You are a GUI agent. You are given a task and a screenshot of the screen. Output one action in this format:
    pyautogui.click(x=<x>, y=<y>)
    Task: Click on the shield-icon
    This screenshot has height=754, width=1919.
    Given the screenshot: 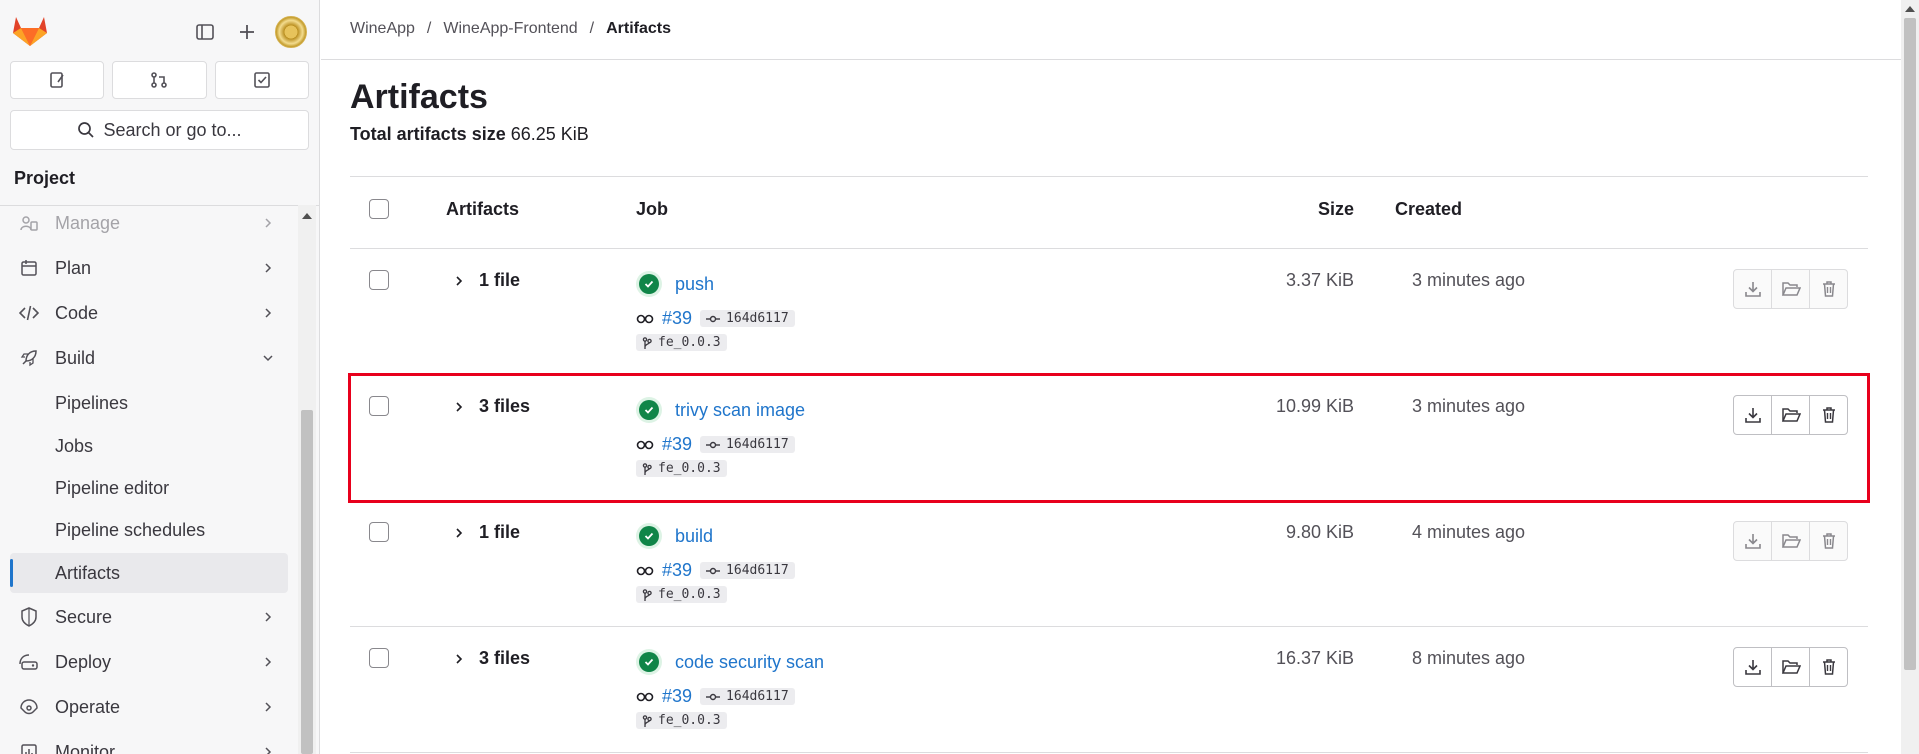 What is the action you would take?
    pyautogui.click(x=29, y=617)
    